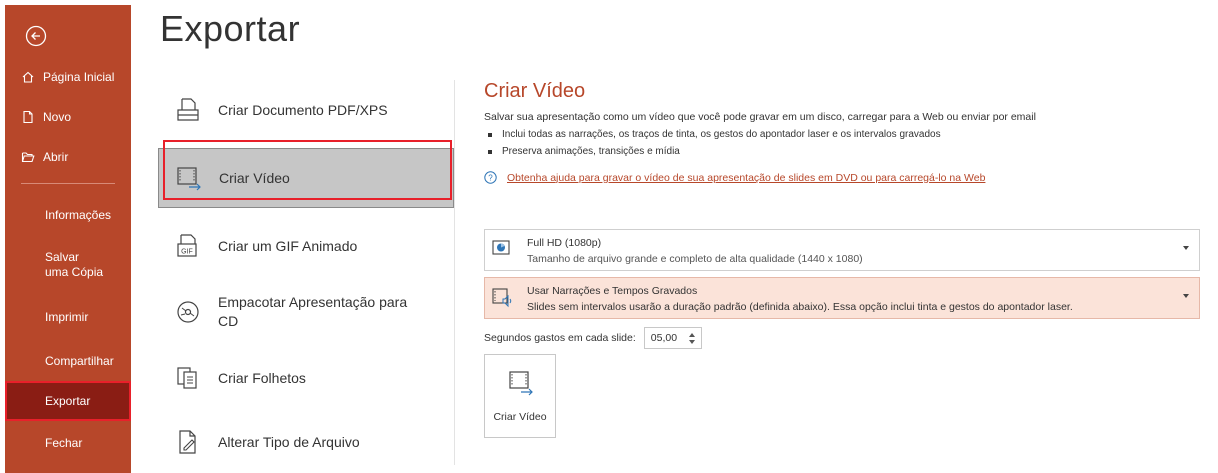 The image size is (1218, 473). I want to click on feature-item-text: Preserva animações, transições e mídia, so click(591, 151).